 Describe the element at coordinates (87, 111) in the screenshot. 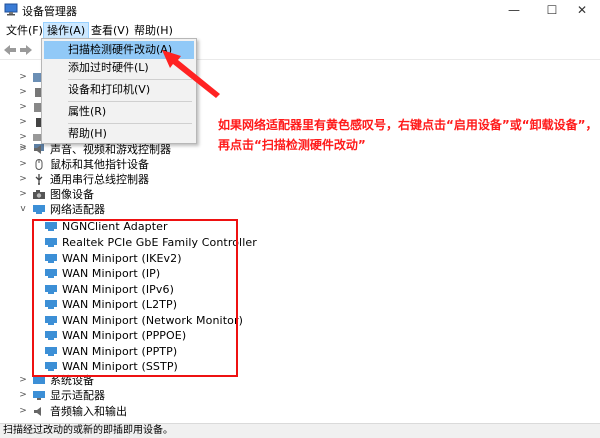

I see `menu-item-label: 属性(R)` at that location.